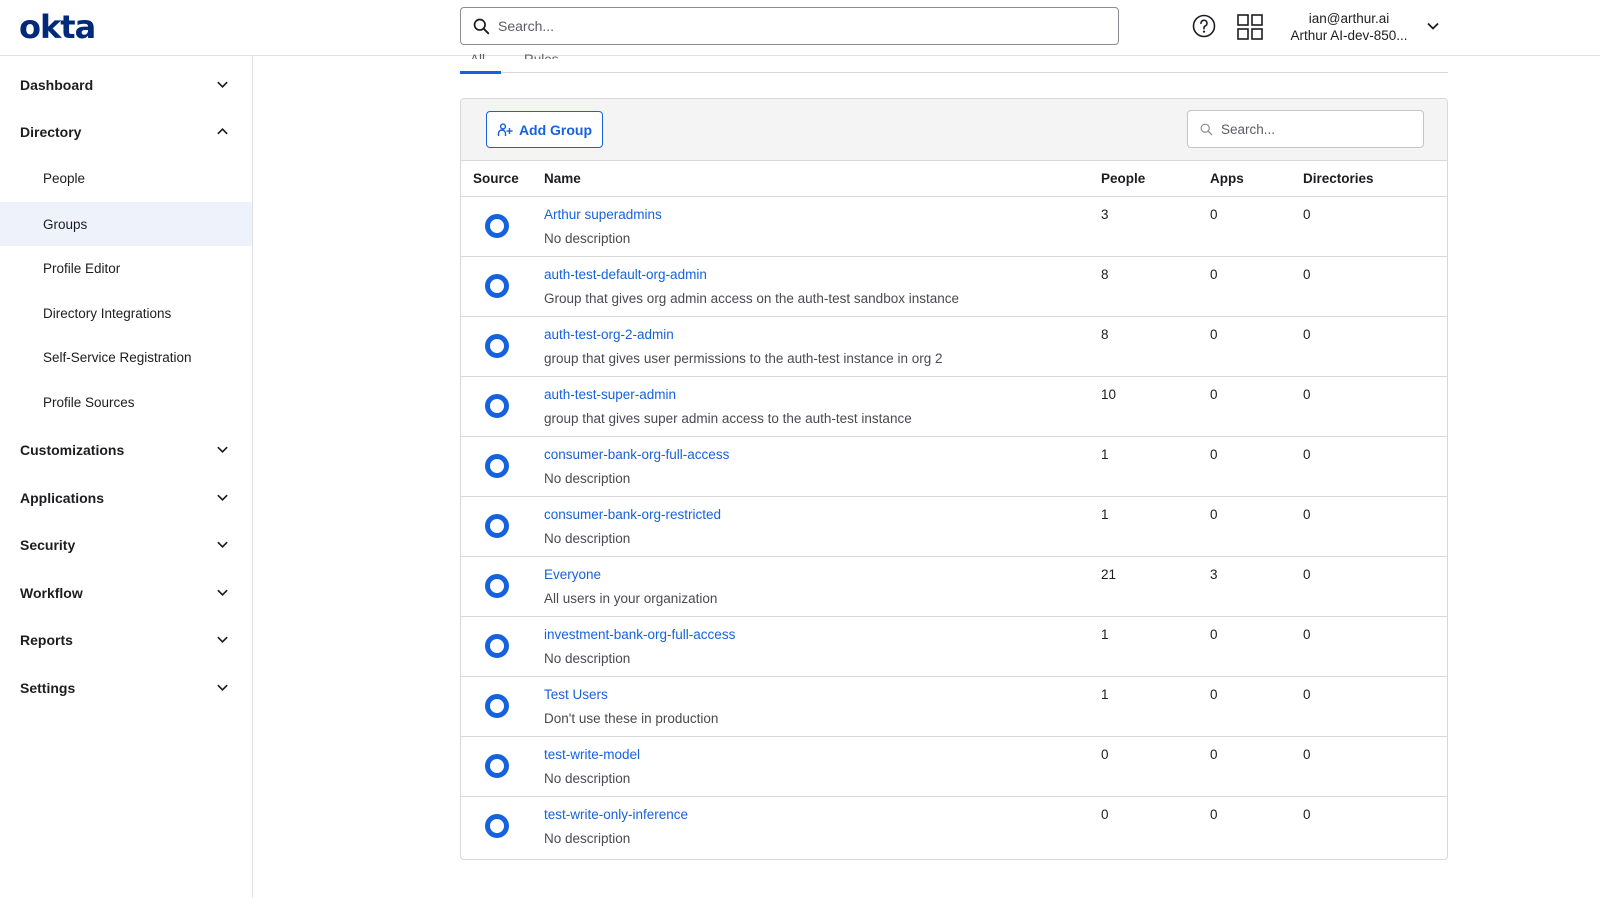 Image resolution: width=1600 pixels, height=898 pixels. Describe the element at coordinates (610, 394) in the screenshot. I see `group-name-link: auth-test-super-admin` at that location.